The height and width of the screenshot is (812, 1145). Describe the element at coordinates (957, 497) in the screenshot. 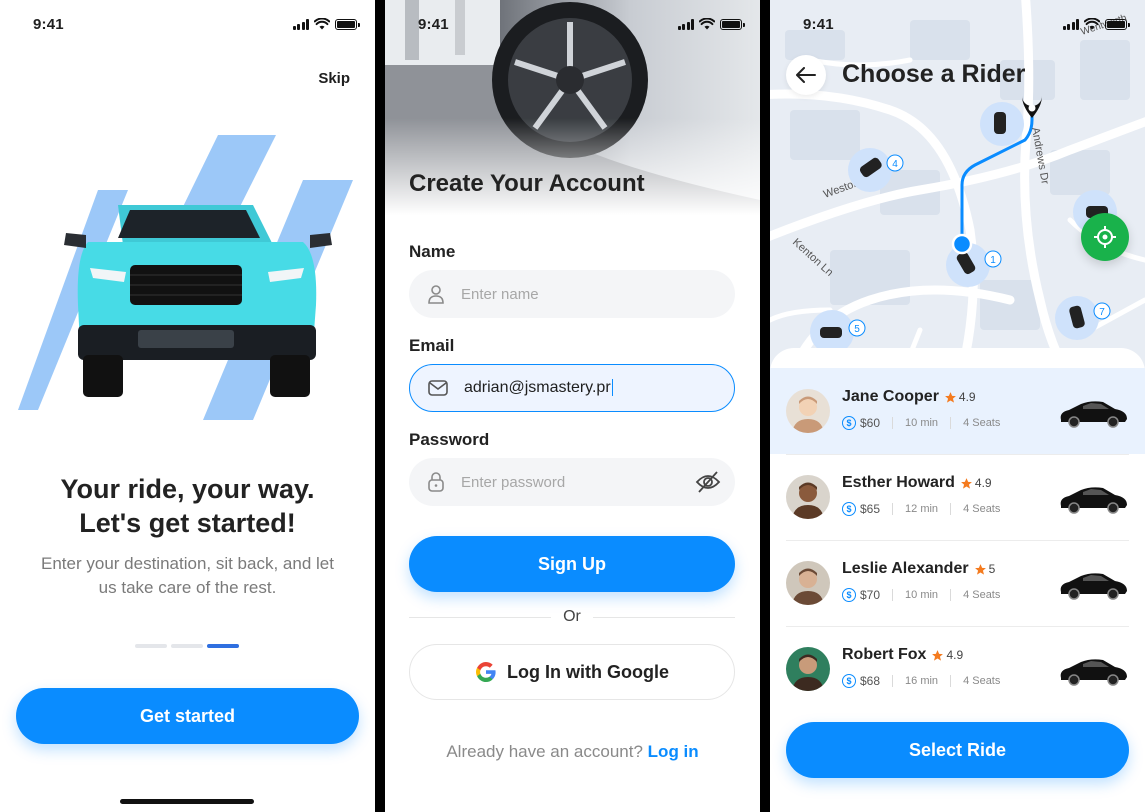

I see `rider-row: Esther Howard 4.9 $ $65 12 min 4 Seats` at that location.